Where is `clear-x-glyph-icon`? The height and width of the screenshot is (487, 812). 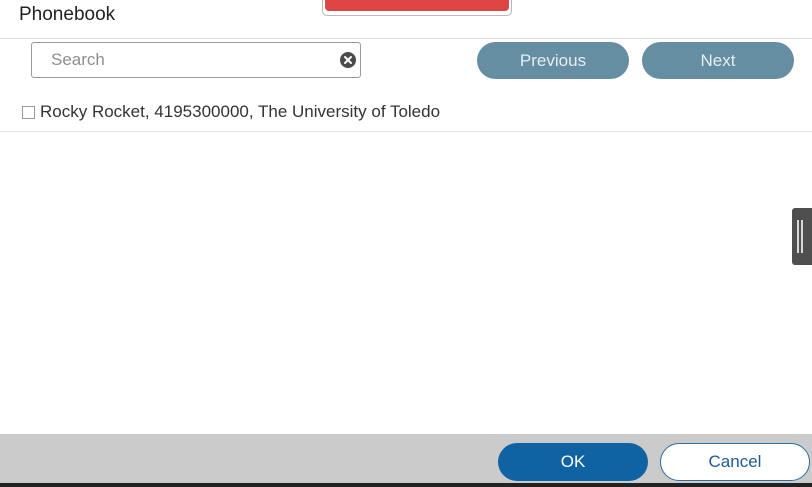 clear-x-glyph-icon is located at coordinates (348, 60).